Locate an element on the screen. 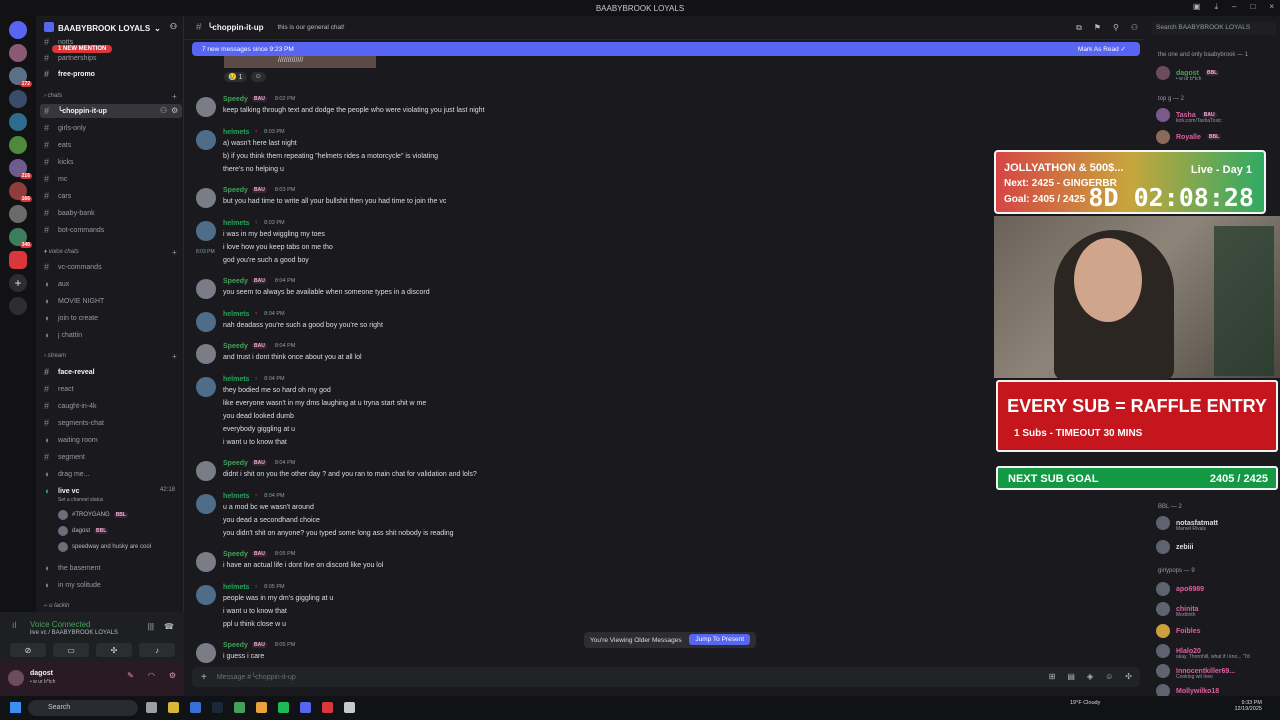 The height and width of the screenshot is (720, 1280). soundboard-icon: ♪ is located at coordinates (157, 650).